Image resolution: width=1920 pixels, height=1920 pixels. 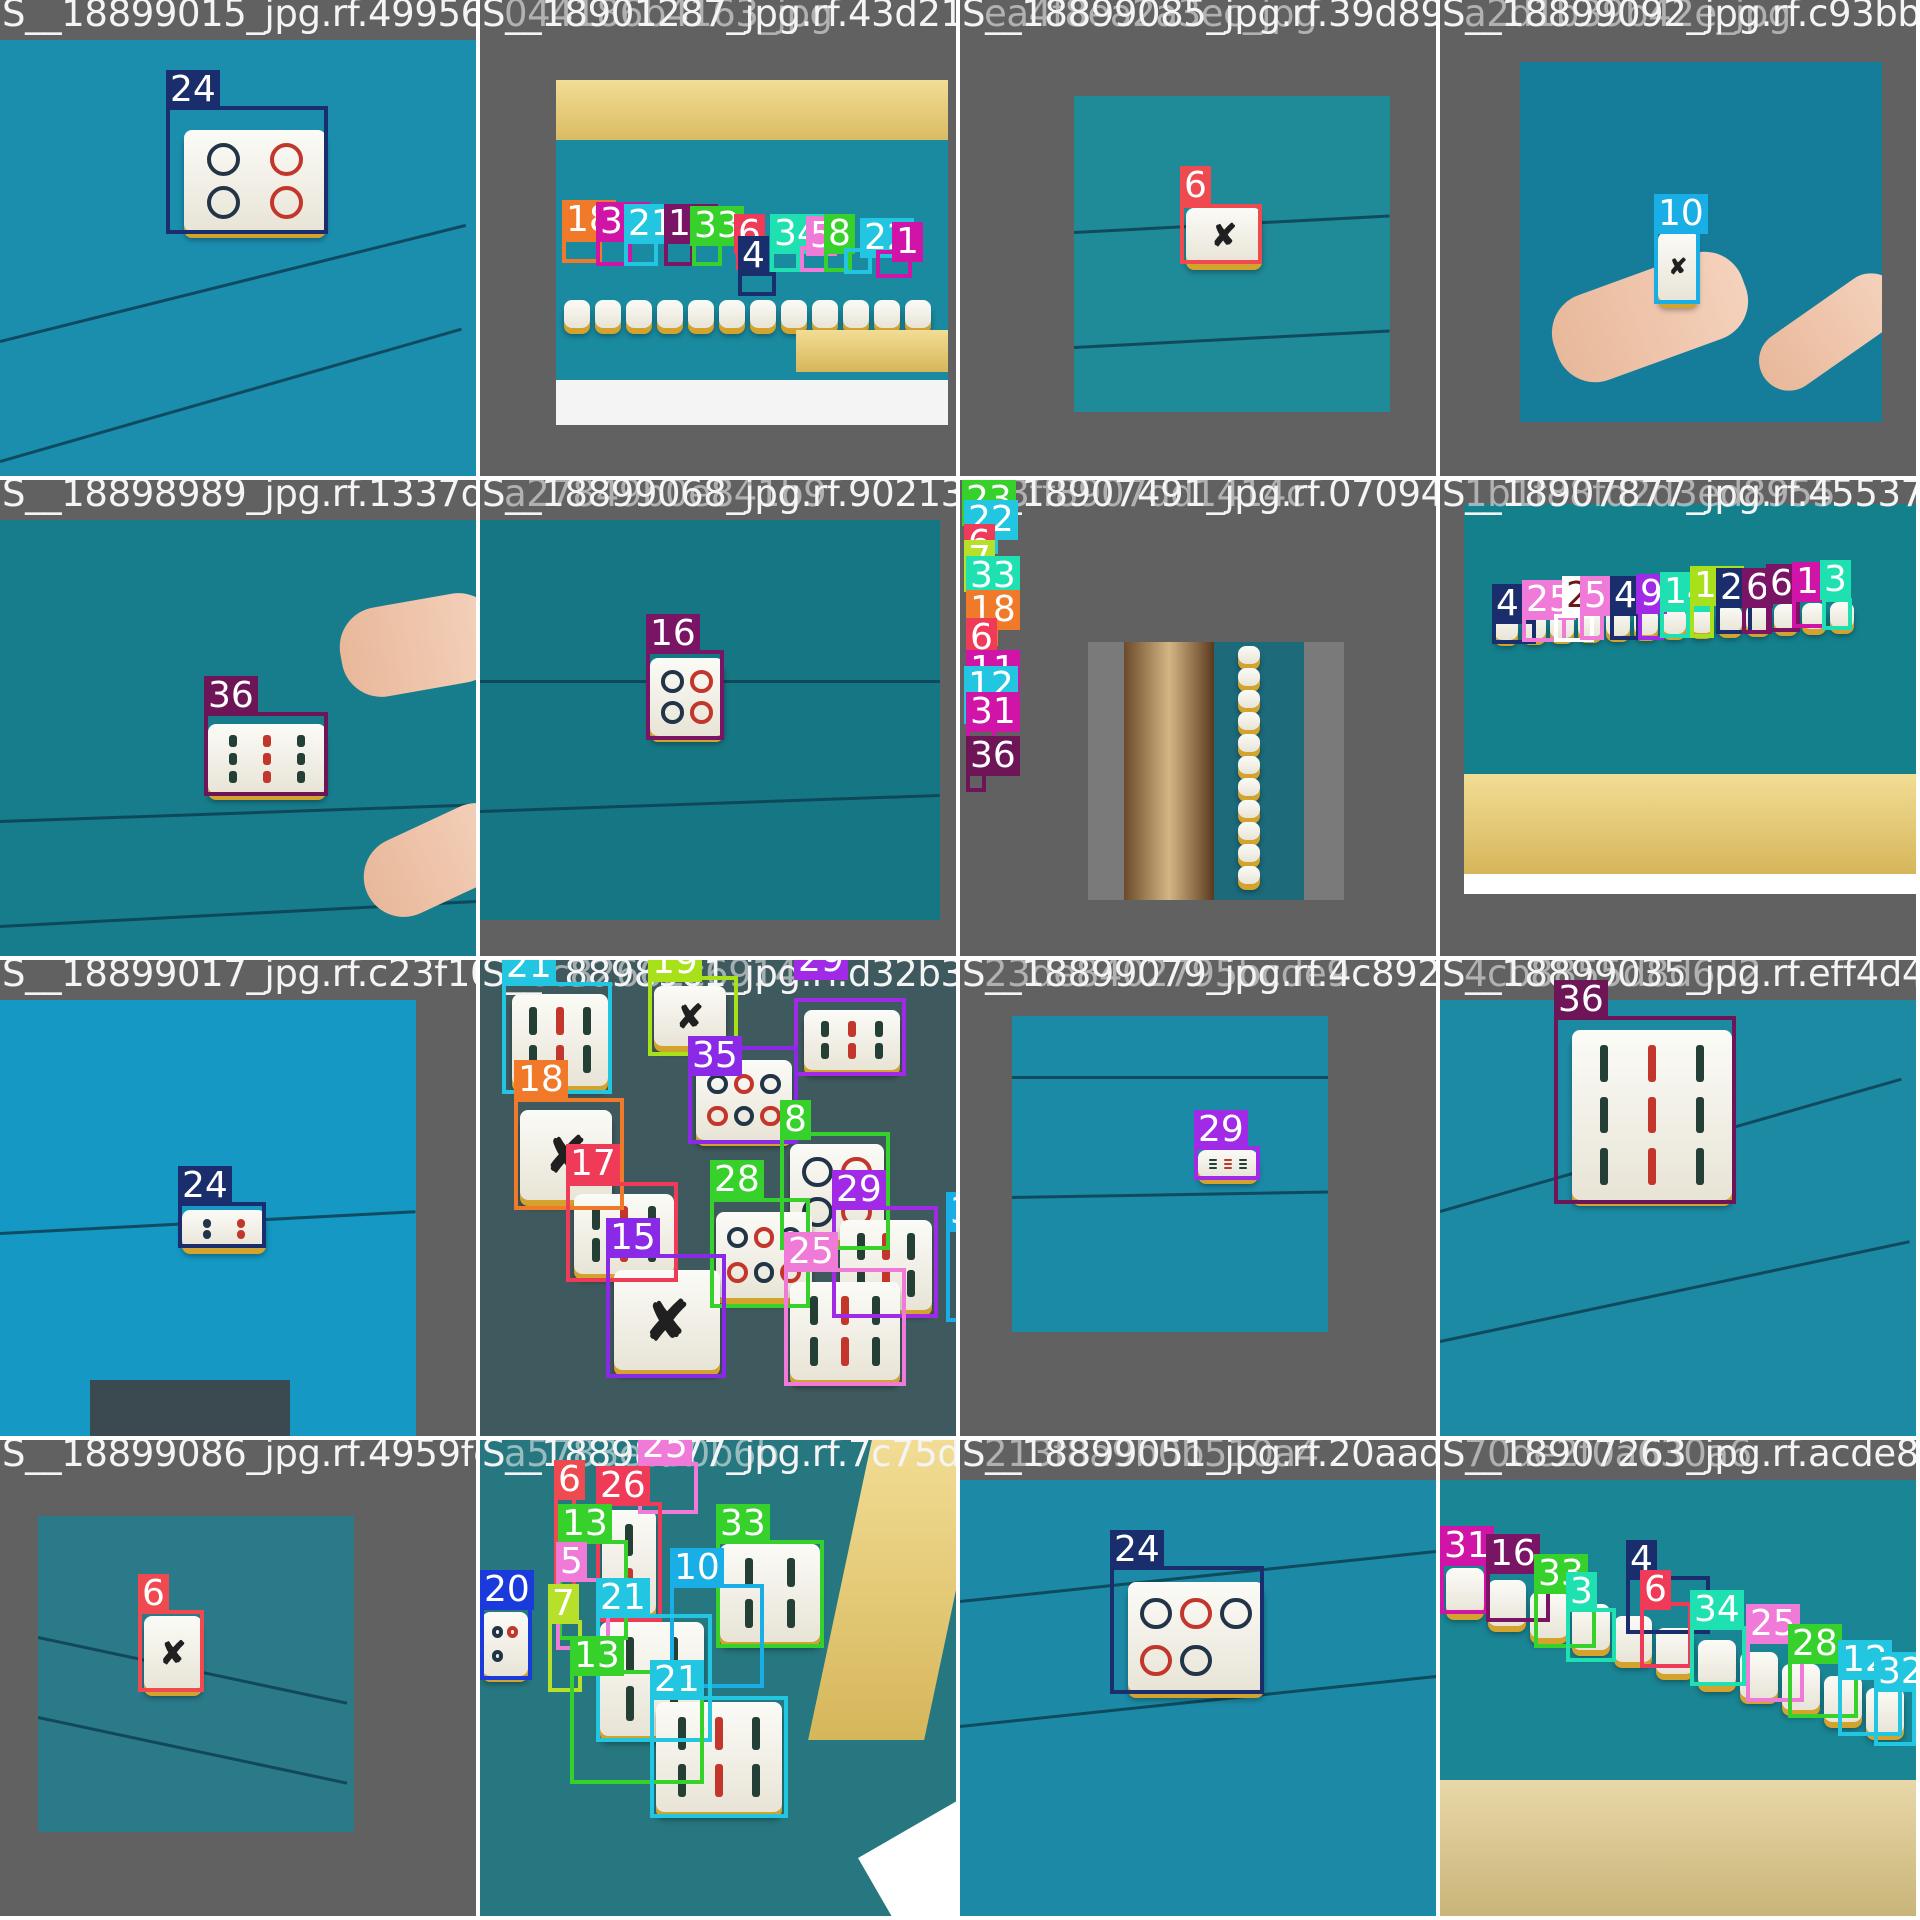 What do you see at coordinates (673, 634) in the screenshot?
I see `detection-class-label: 16` at bounding box center [673, 634].